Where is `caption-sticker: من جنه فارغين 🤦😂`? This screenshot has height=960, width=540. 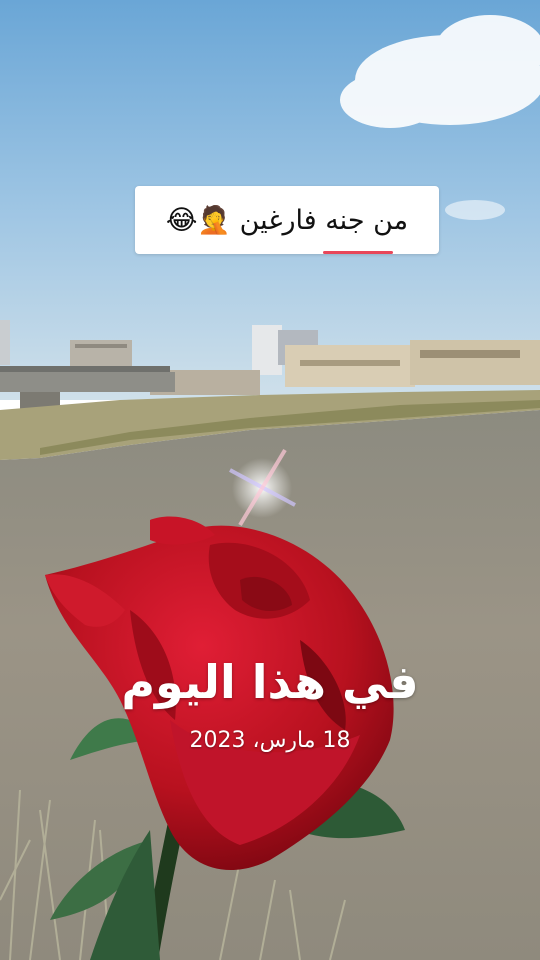
caption-sticker: من جنه فارغين 🤦😂 is located at coordinates (287, 220).